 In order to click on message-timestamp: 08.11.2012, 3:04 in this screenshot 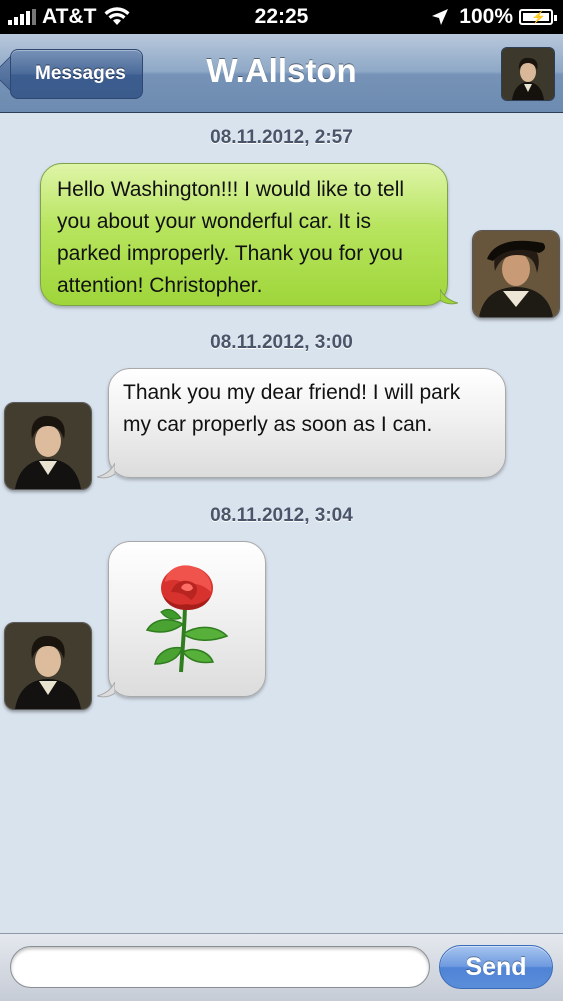, I will do `click(281, 515)`.